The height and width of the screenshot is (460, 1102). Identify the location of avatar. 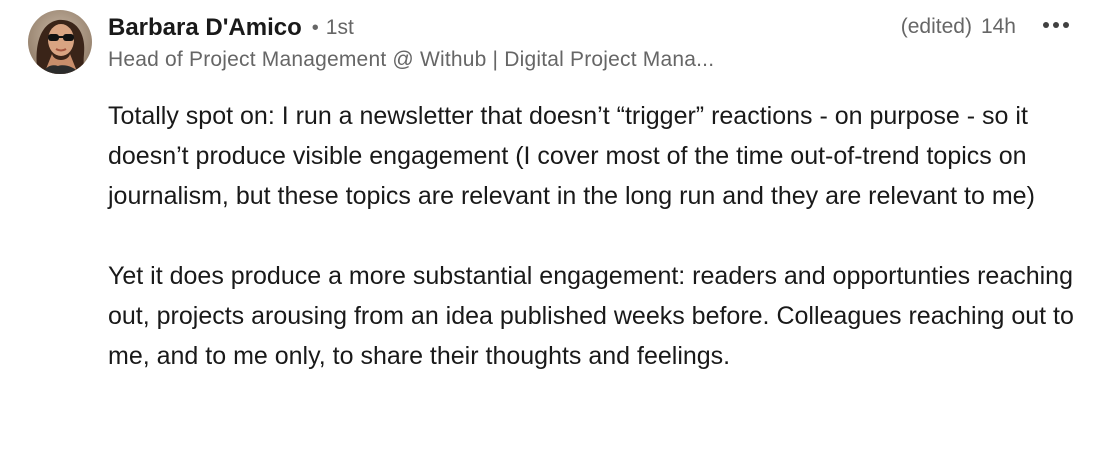
(60, 42).